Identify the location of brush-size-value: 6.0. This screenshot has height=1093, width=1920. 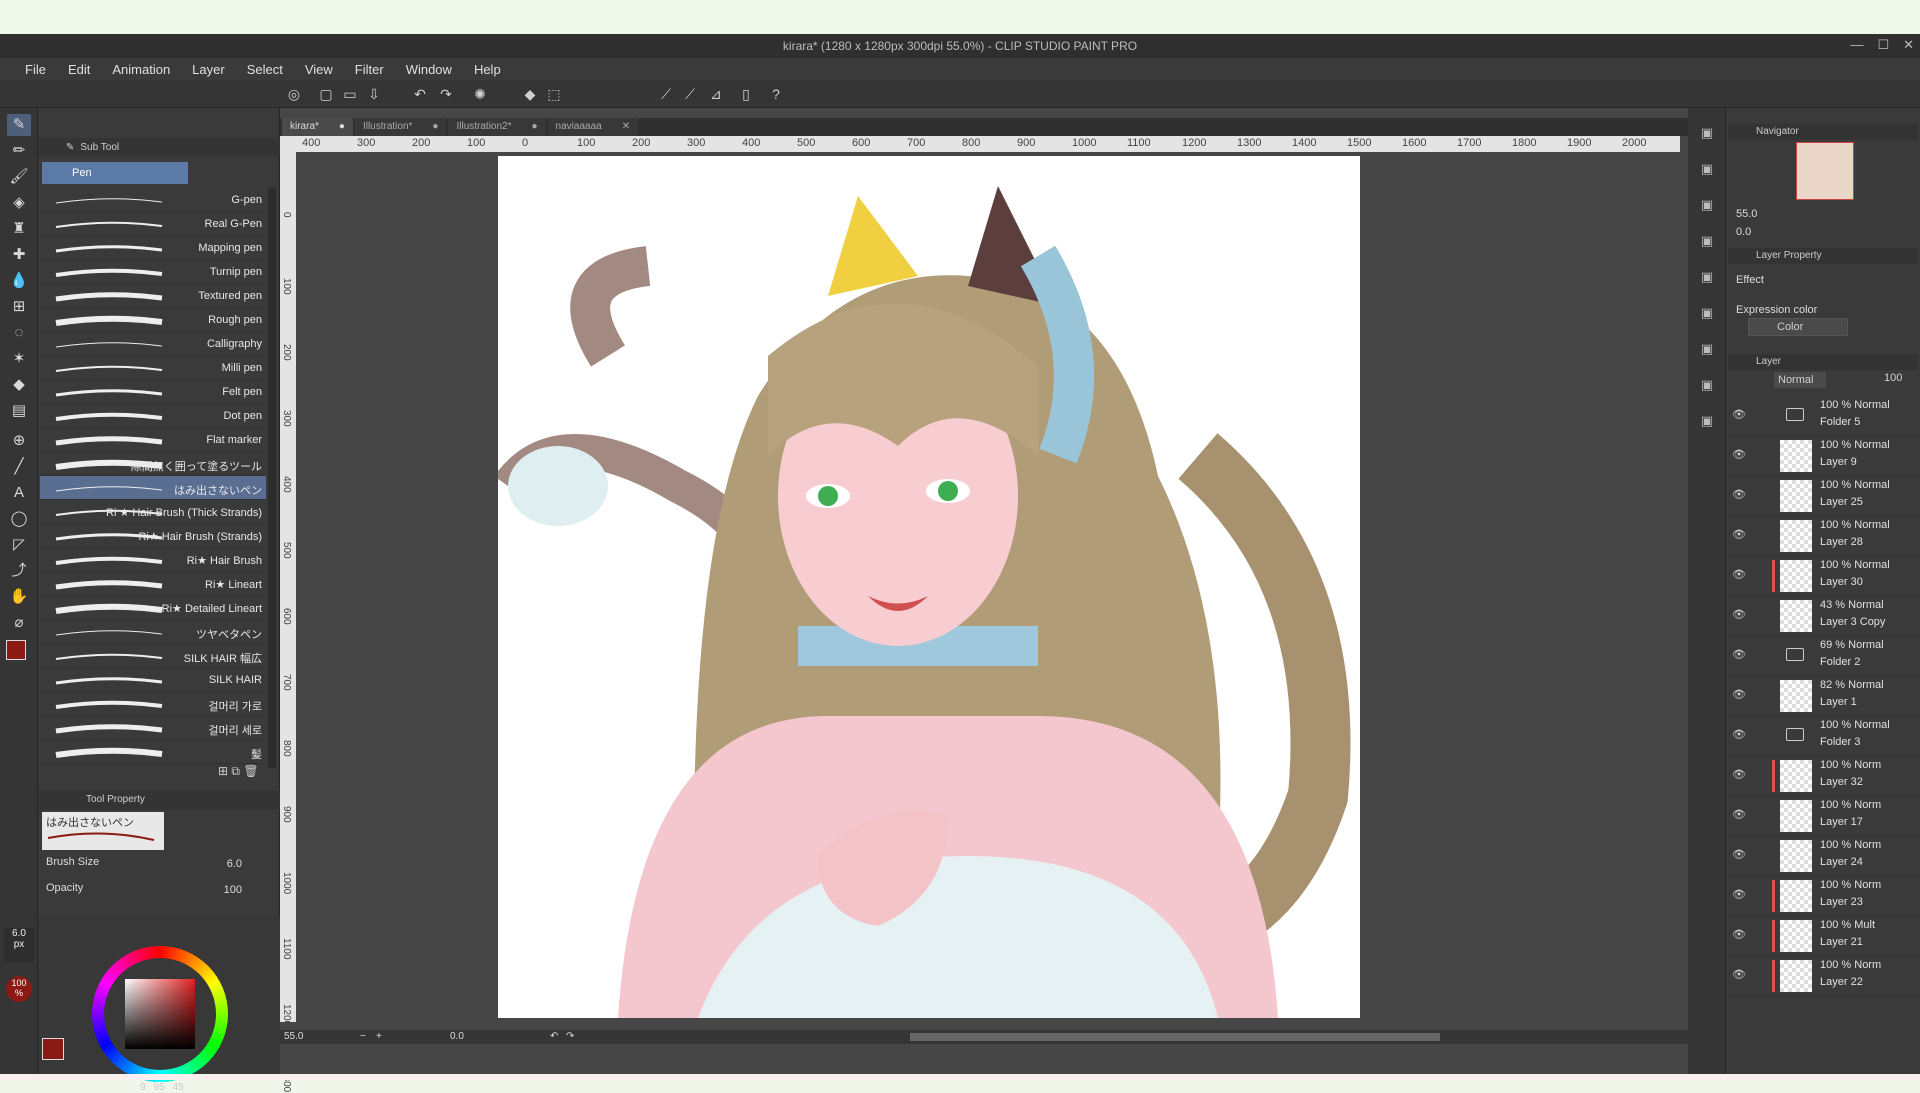
(234, 864).